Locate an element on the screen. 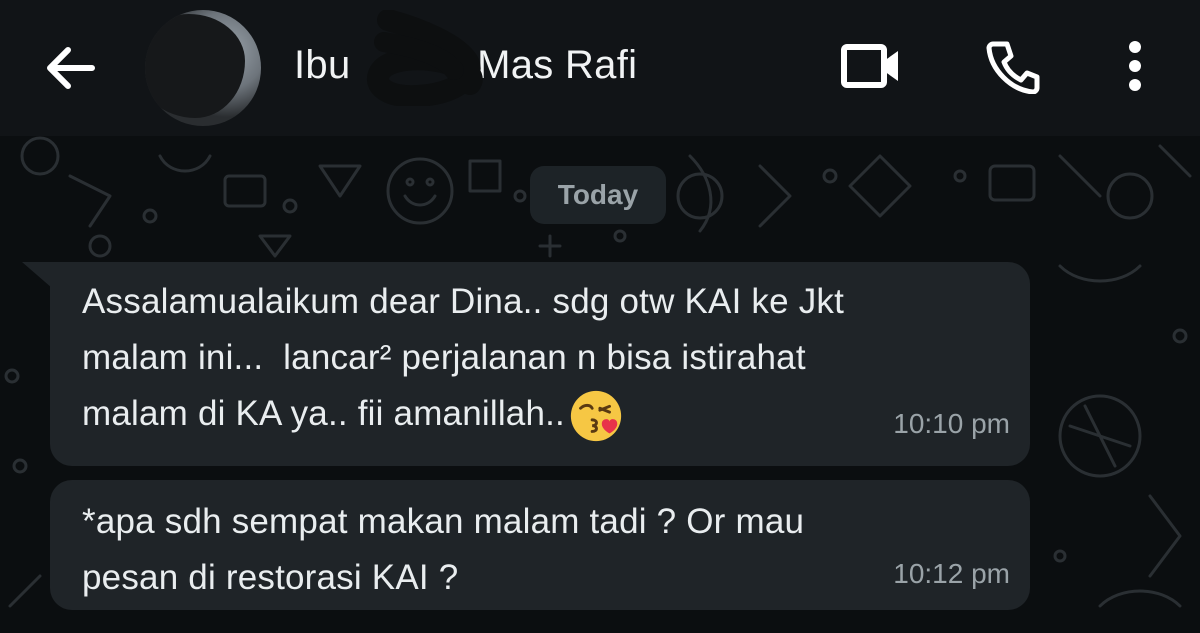 The height and width of the screenshot is (633, 1200). voice-call-button is located at coordinates (1013, 66).